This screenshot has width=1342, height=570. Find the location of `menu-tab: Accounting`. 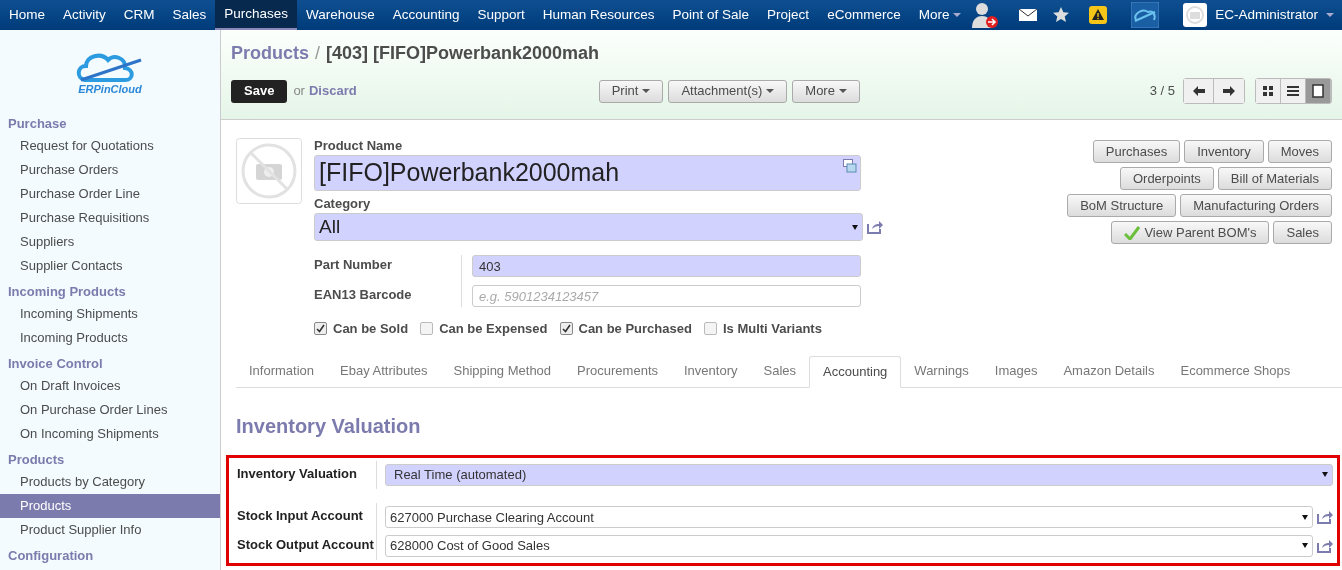

menu-tab: Accounting is located at coordinates (426, 15).